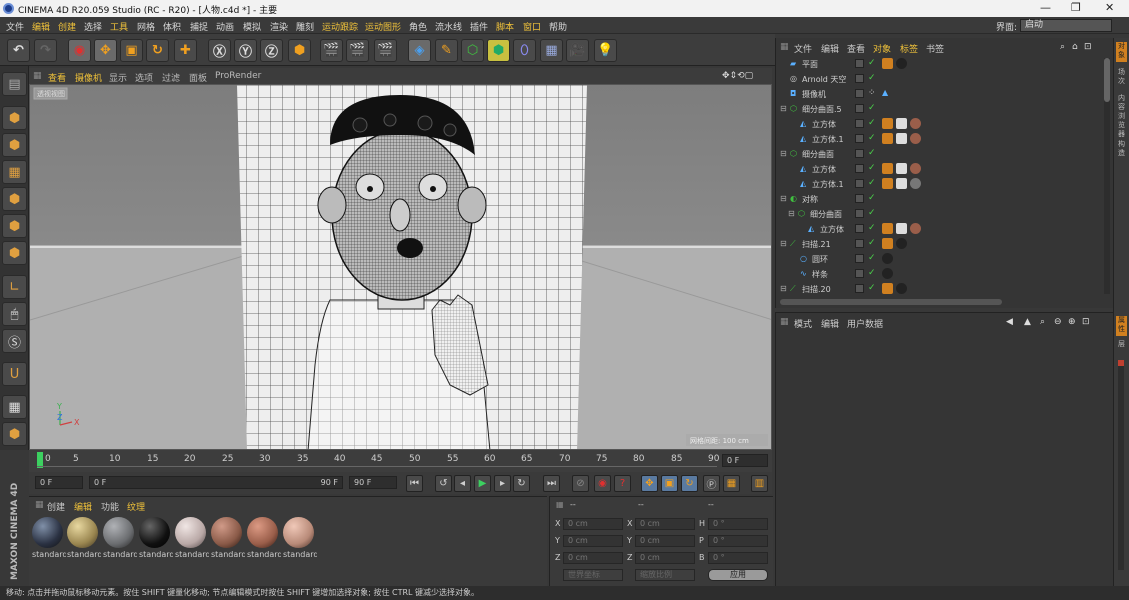 The image size is (1129, 600). I want to click on menu-file: 文件, so click(15, 26).